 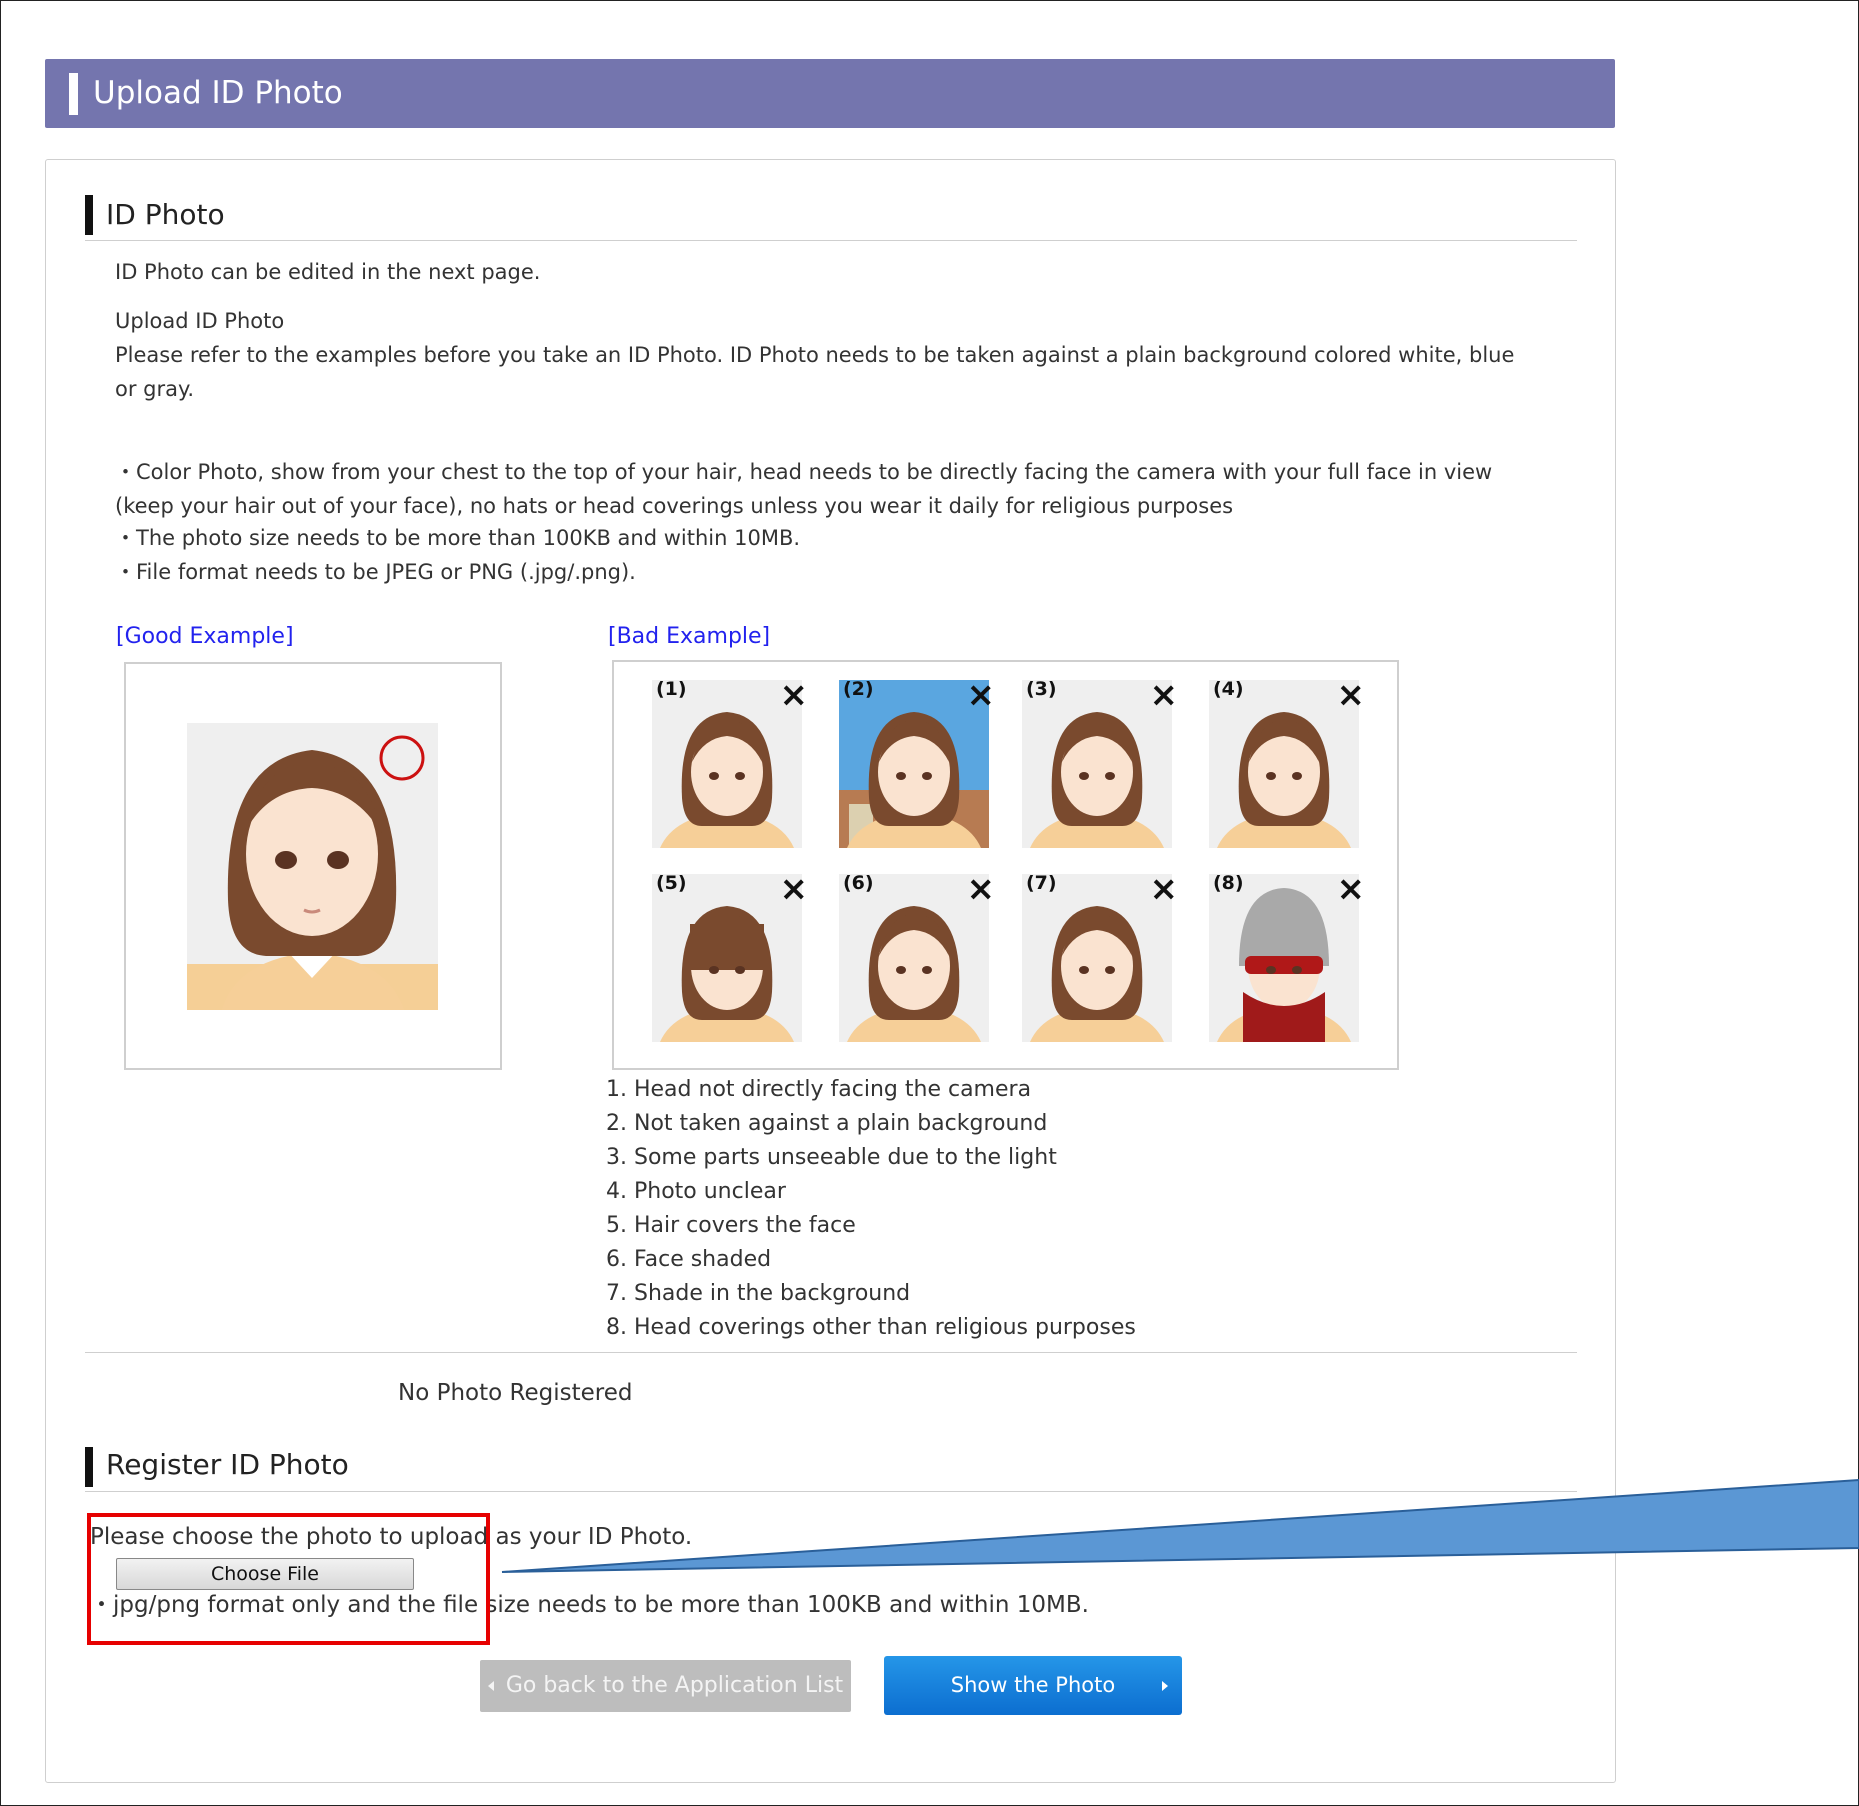 I want to click on callout-arrow, so click(x=1180, y=1525).